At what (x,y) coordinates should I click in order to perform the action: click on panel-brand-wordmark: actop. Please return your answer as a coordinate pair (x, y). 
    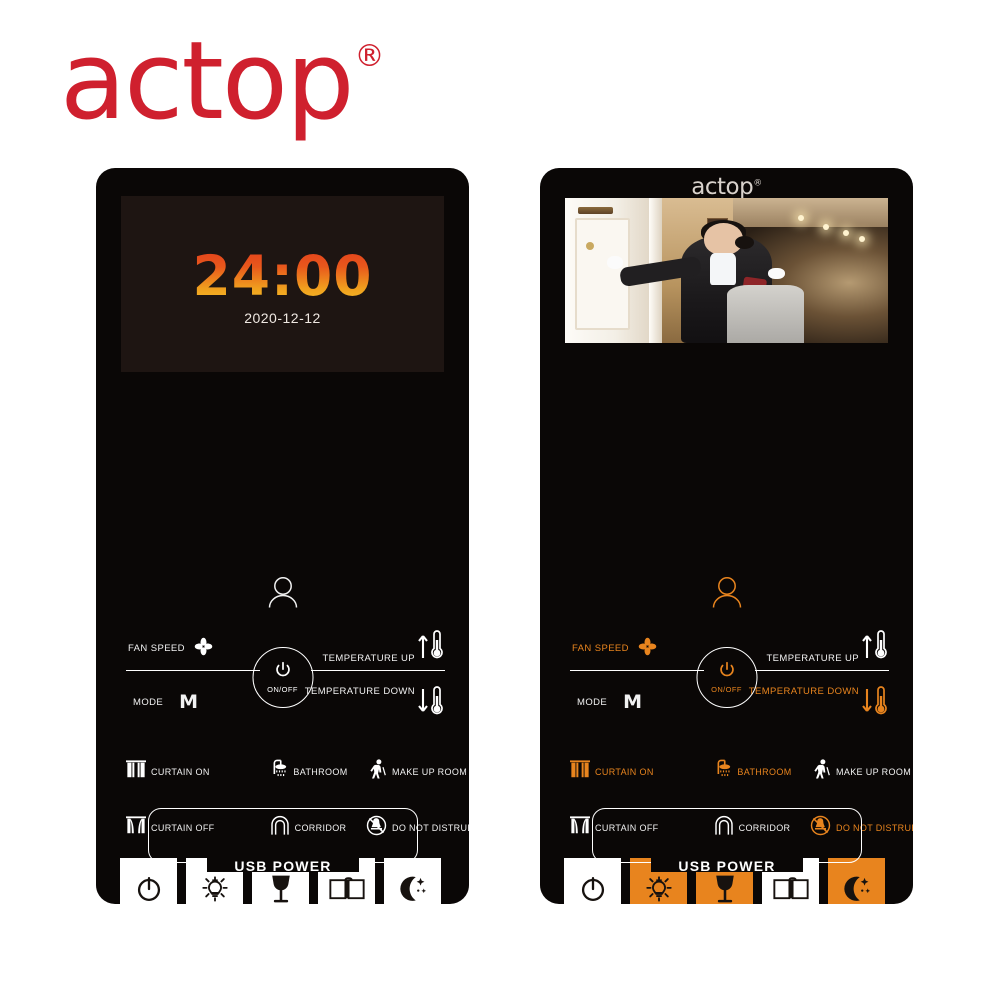
    Looking at the image, I should click on (722, 187).